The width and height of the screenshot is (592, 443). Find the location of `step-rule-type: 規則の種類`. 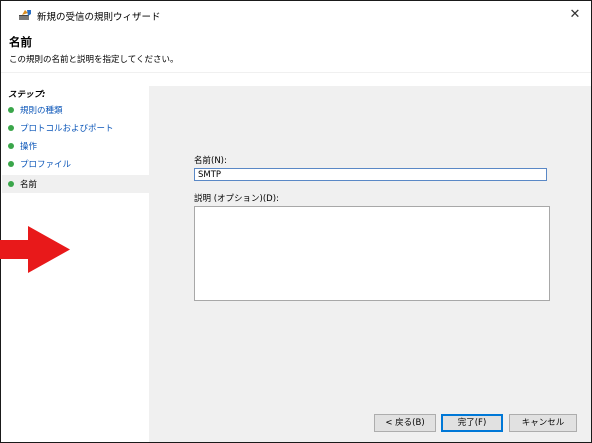

step-rule-type: 規則の種類 is located at coordinates (75, 110).